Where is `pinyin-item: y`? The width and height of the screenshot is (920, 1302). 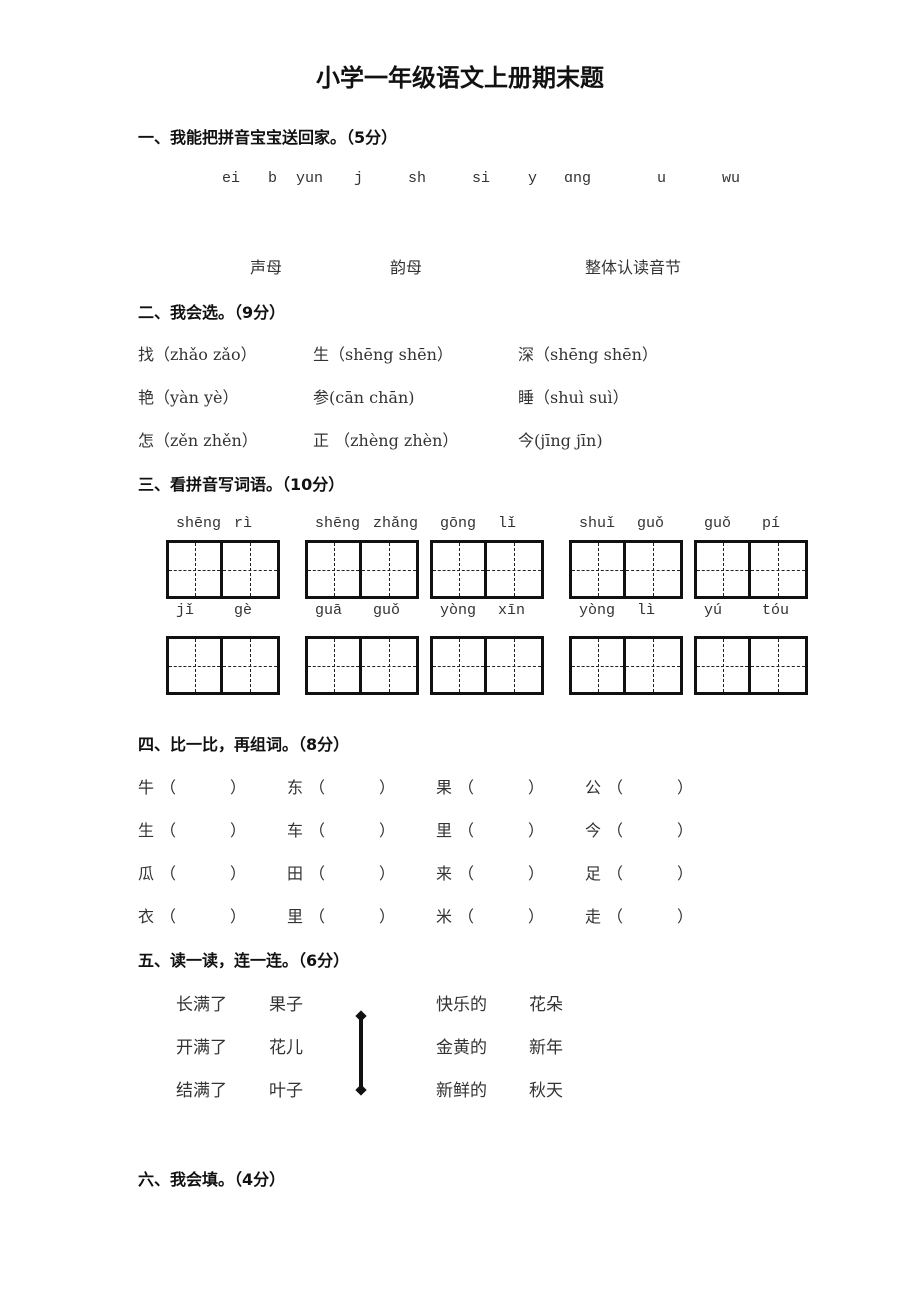 pinyin-item: y is located at coordinates (533, 178).